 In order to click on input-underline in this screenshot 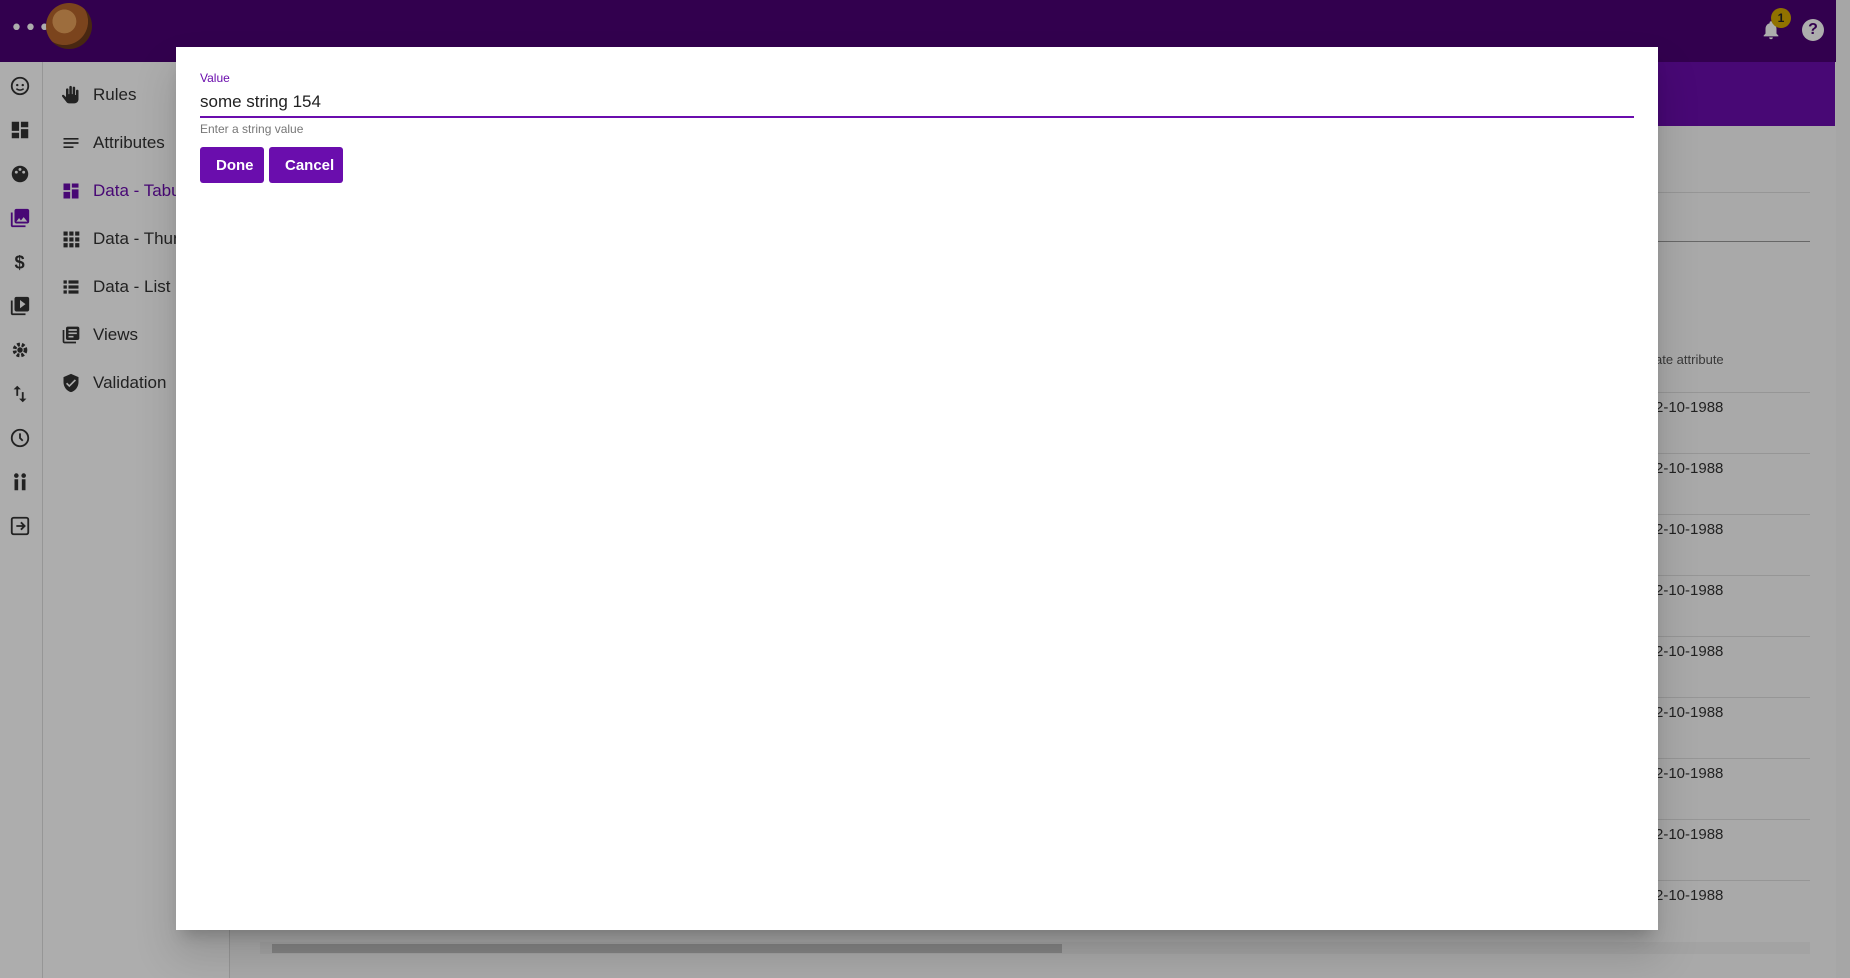, I will do `click(917, 117)`.